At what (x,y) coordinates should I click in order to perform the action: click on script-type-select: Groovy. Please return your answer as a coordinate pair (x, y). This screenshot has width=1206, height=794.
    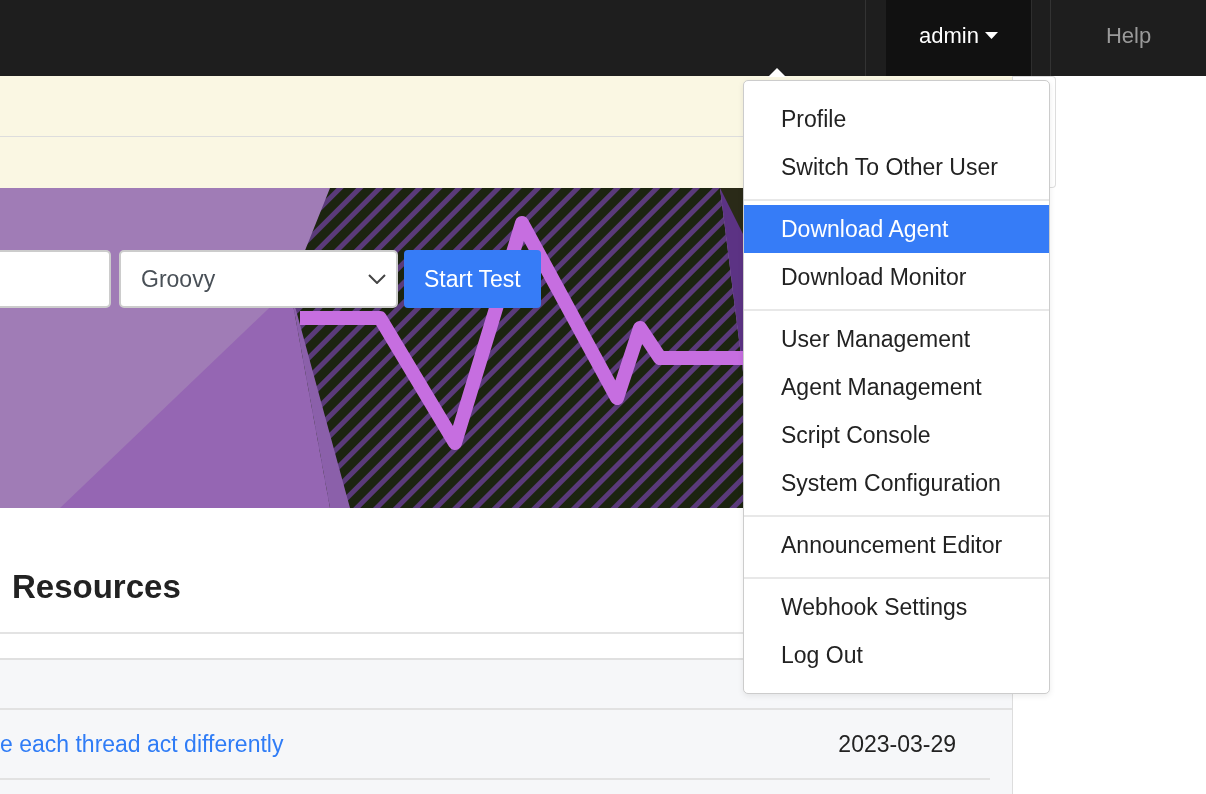
    Looking at the image, I should click on (258, 279).